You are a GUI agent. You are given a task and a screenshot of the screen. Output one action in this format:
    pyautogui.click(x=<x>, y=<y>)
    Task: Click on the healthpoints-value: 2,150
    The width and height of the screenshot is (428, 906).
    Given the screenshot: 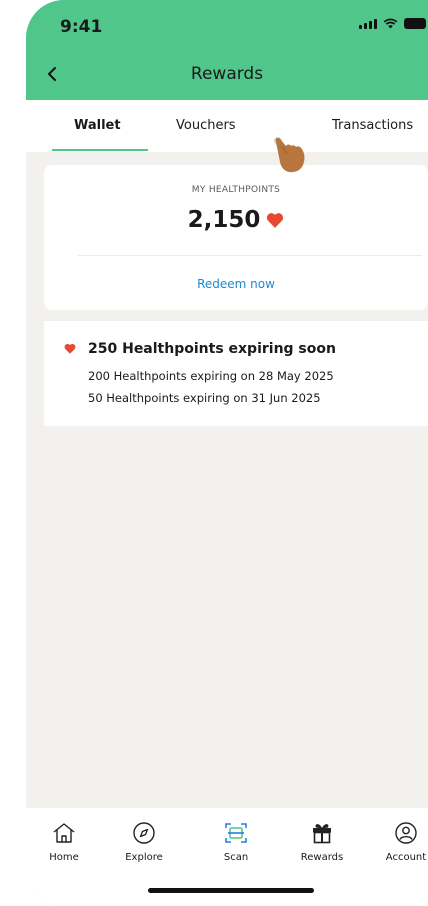 What is the action you would take?
    pyautogui.click(x=224, y=220)
    